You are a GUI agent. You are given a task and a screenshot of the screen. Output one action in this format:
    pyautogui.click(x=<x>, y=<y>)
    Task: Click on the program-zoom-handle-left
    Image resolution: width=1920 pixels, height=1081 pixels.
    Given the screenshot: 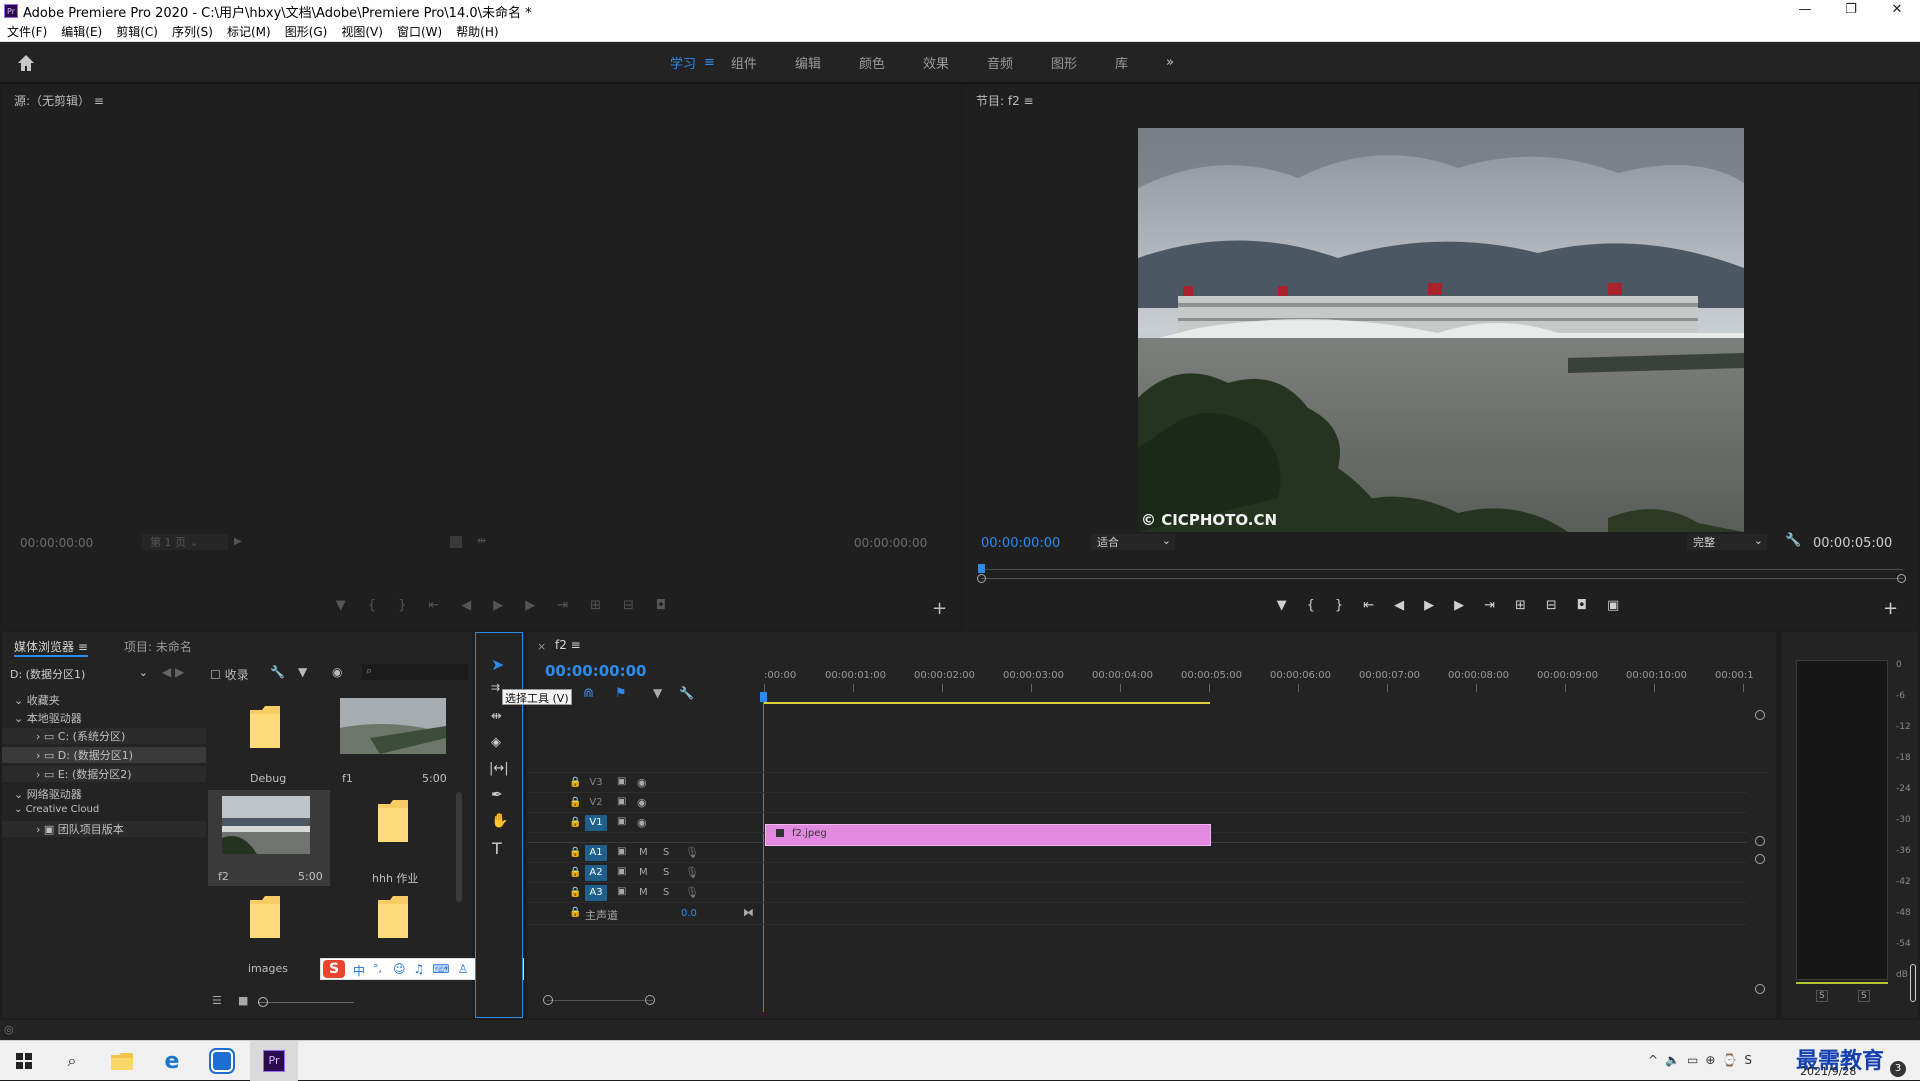 What is the action you would take?
    pyautogui.click(x=981, y=578)
    